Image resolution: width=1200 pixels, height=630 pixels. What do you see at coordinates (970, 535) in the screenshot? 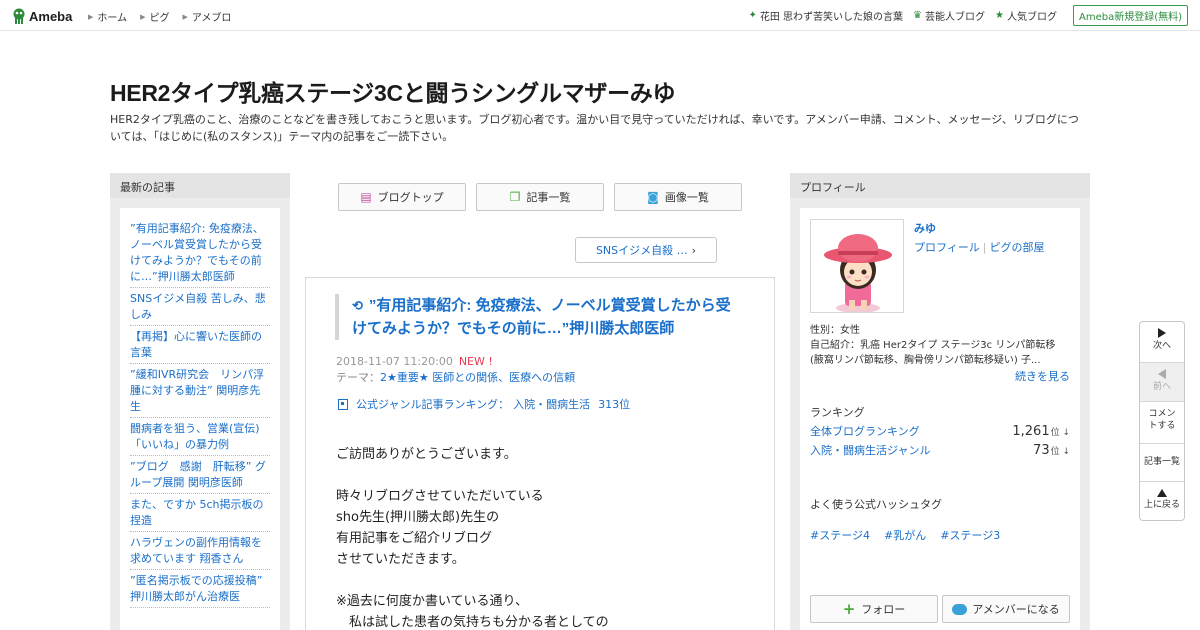
I see `hashtag-link: #ステージ3` at bounding box center [970, 535].